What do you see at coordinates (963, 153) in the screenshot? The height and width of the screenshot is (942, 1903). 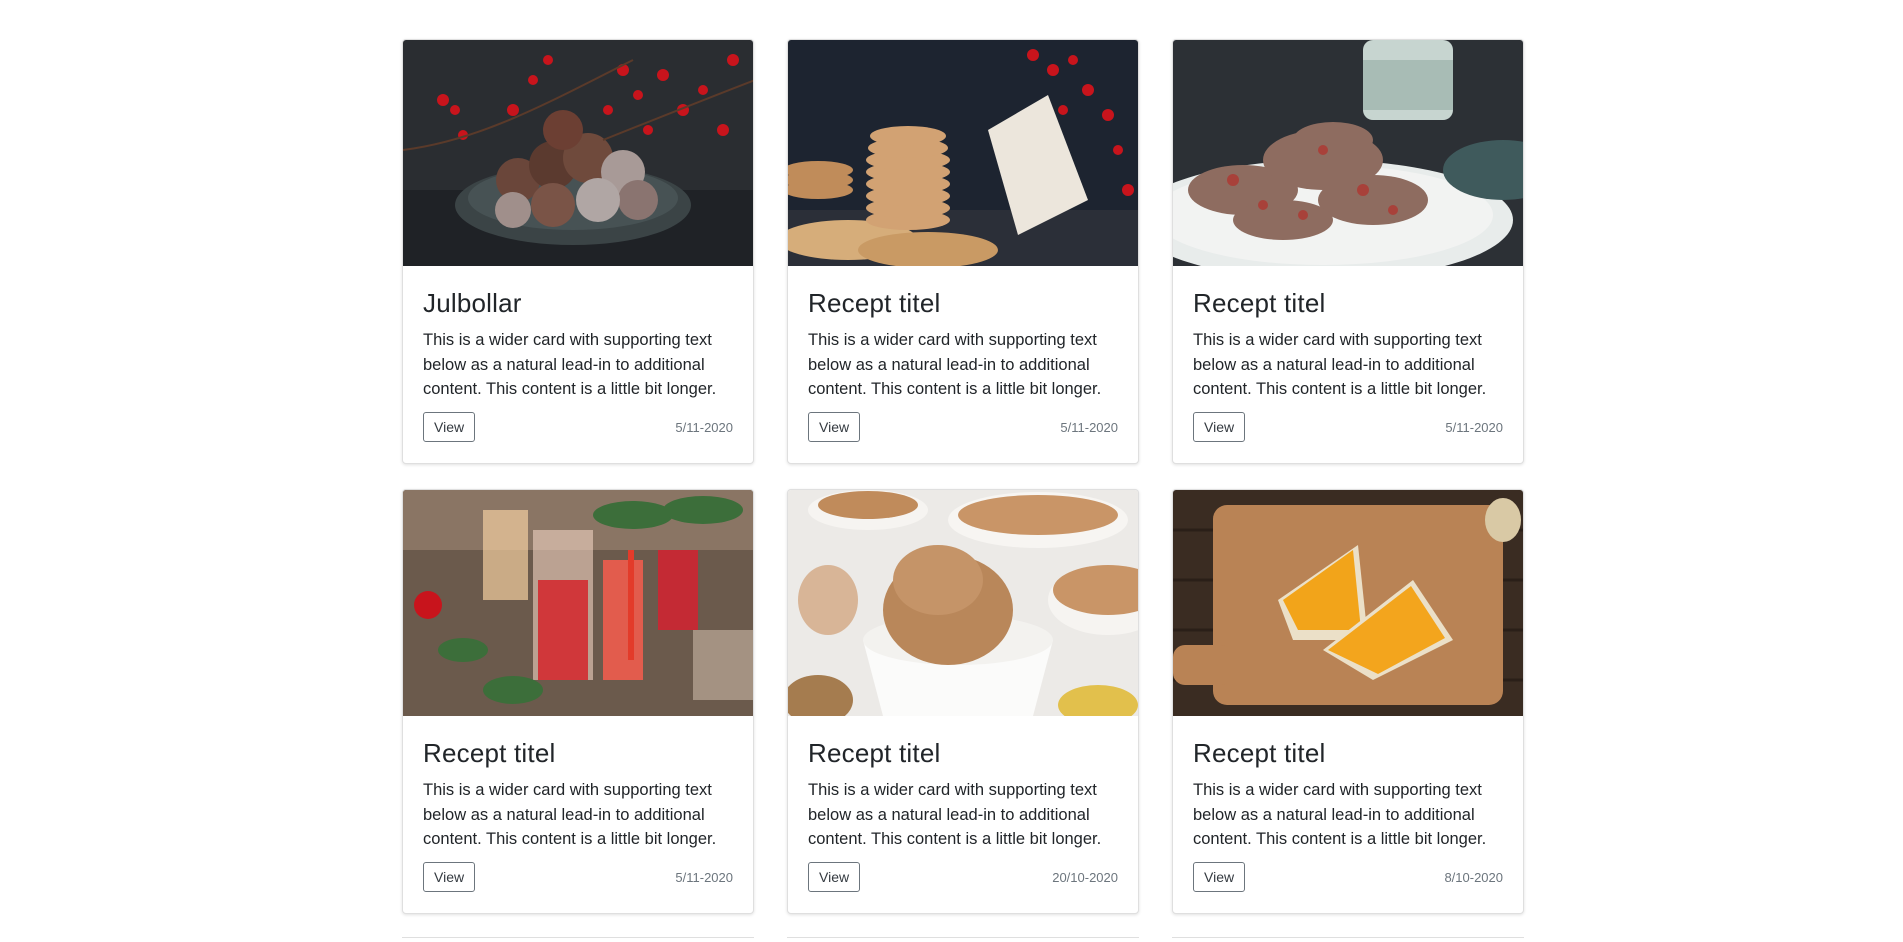 I see `cookies-photo` at bounding box center [963, 153].